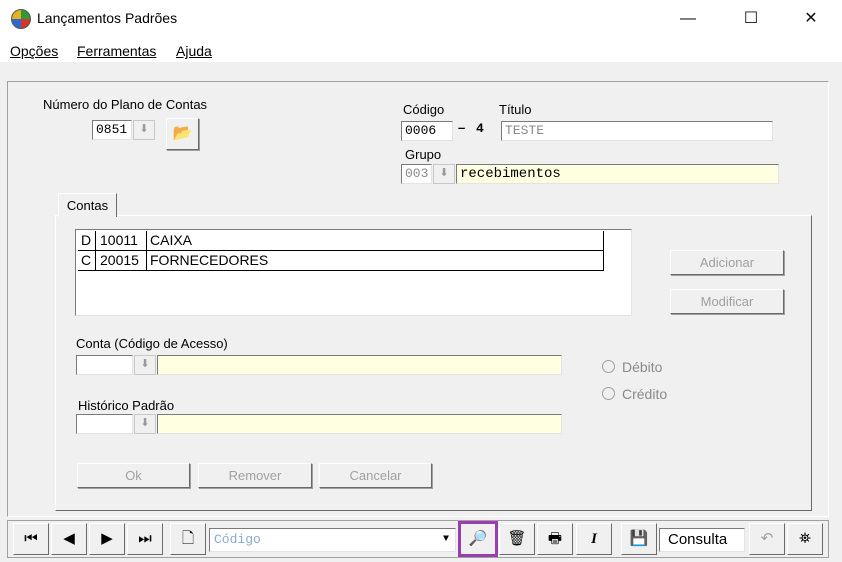 Image resolution: width=842 pixels, height=562 pixels. I want to click on first-icon: ⏮, so click(31, 538).